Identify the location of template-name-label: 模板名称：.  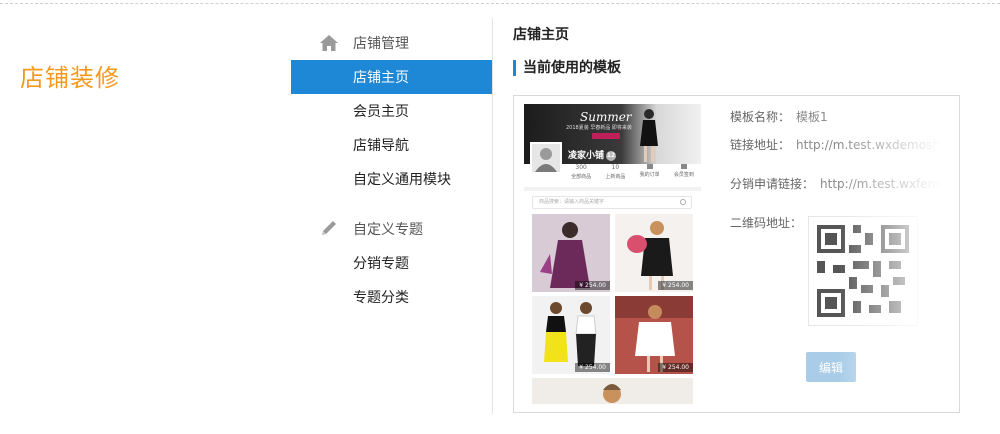
(760, 117).